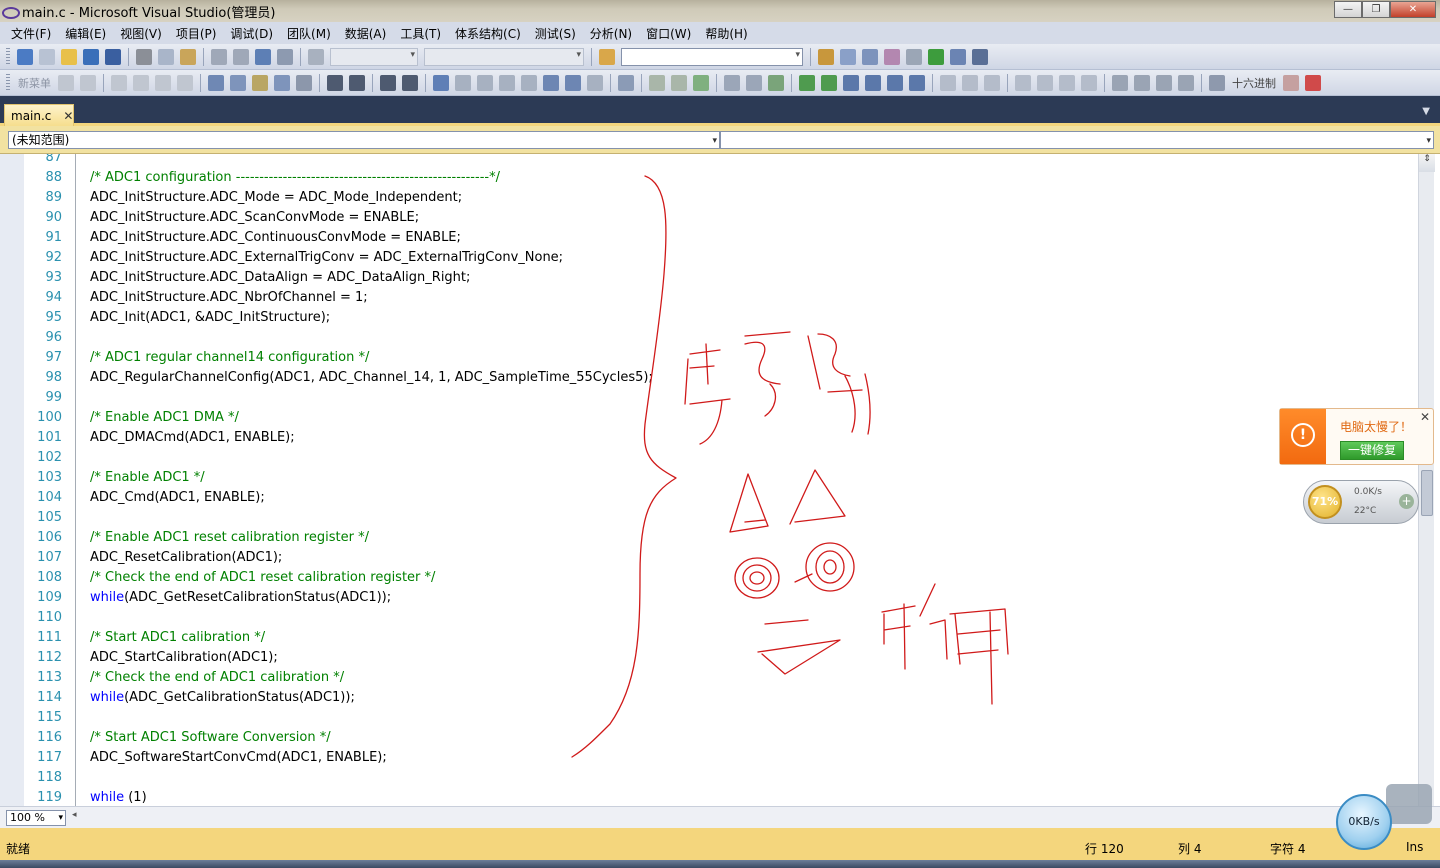 The width and height of the screenshot is (1440, 868). Describe the element at coordinates (829, 82) in the screenshot. I see `locals-icon` at that location.